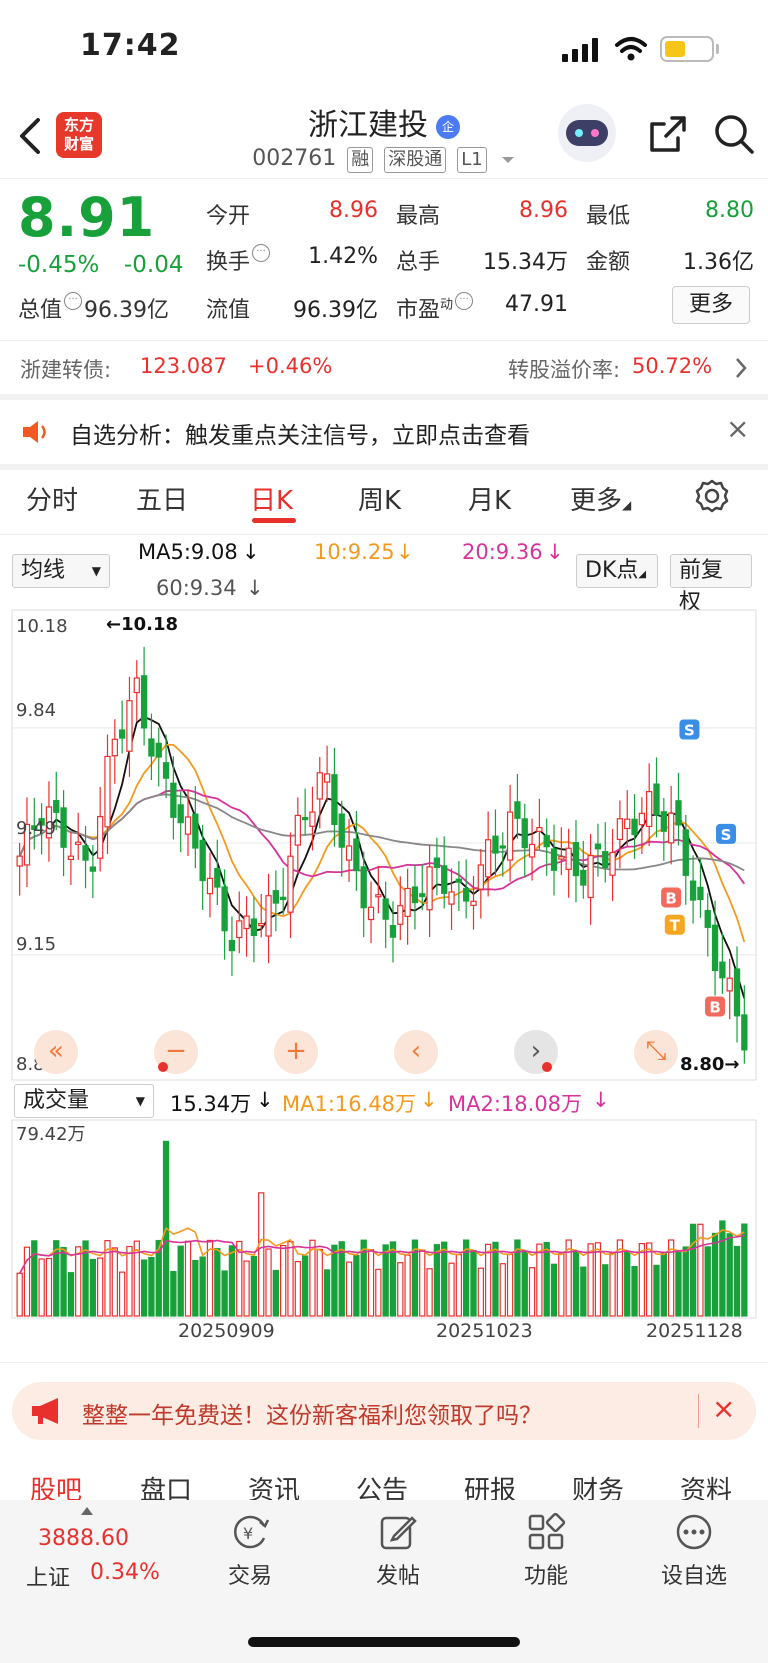 Image resolution: width=768 pixels, height=1663 pixels. I want to click on rewind-icon: «, so click(56, 1052).